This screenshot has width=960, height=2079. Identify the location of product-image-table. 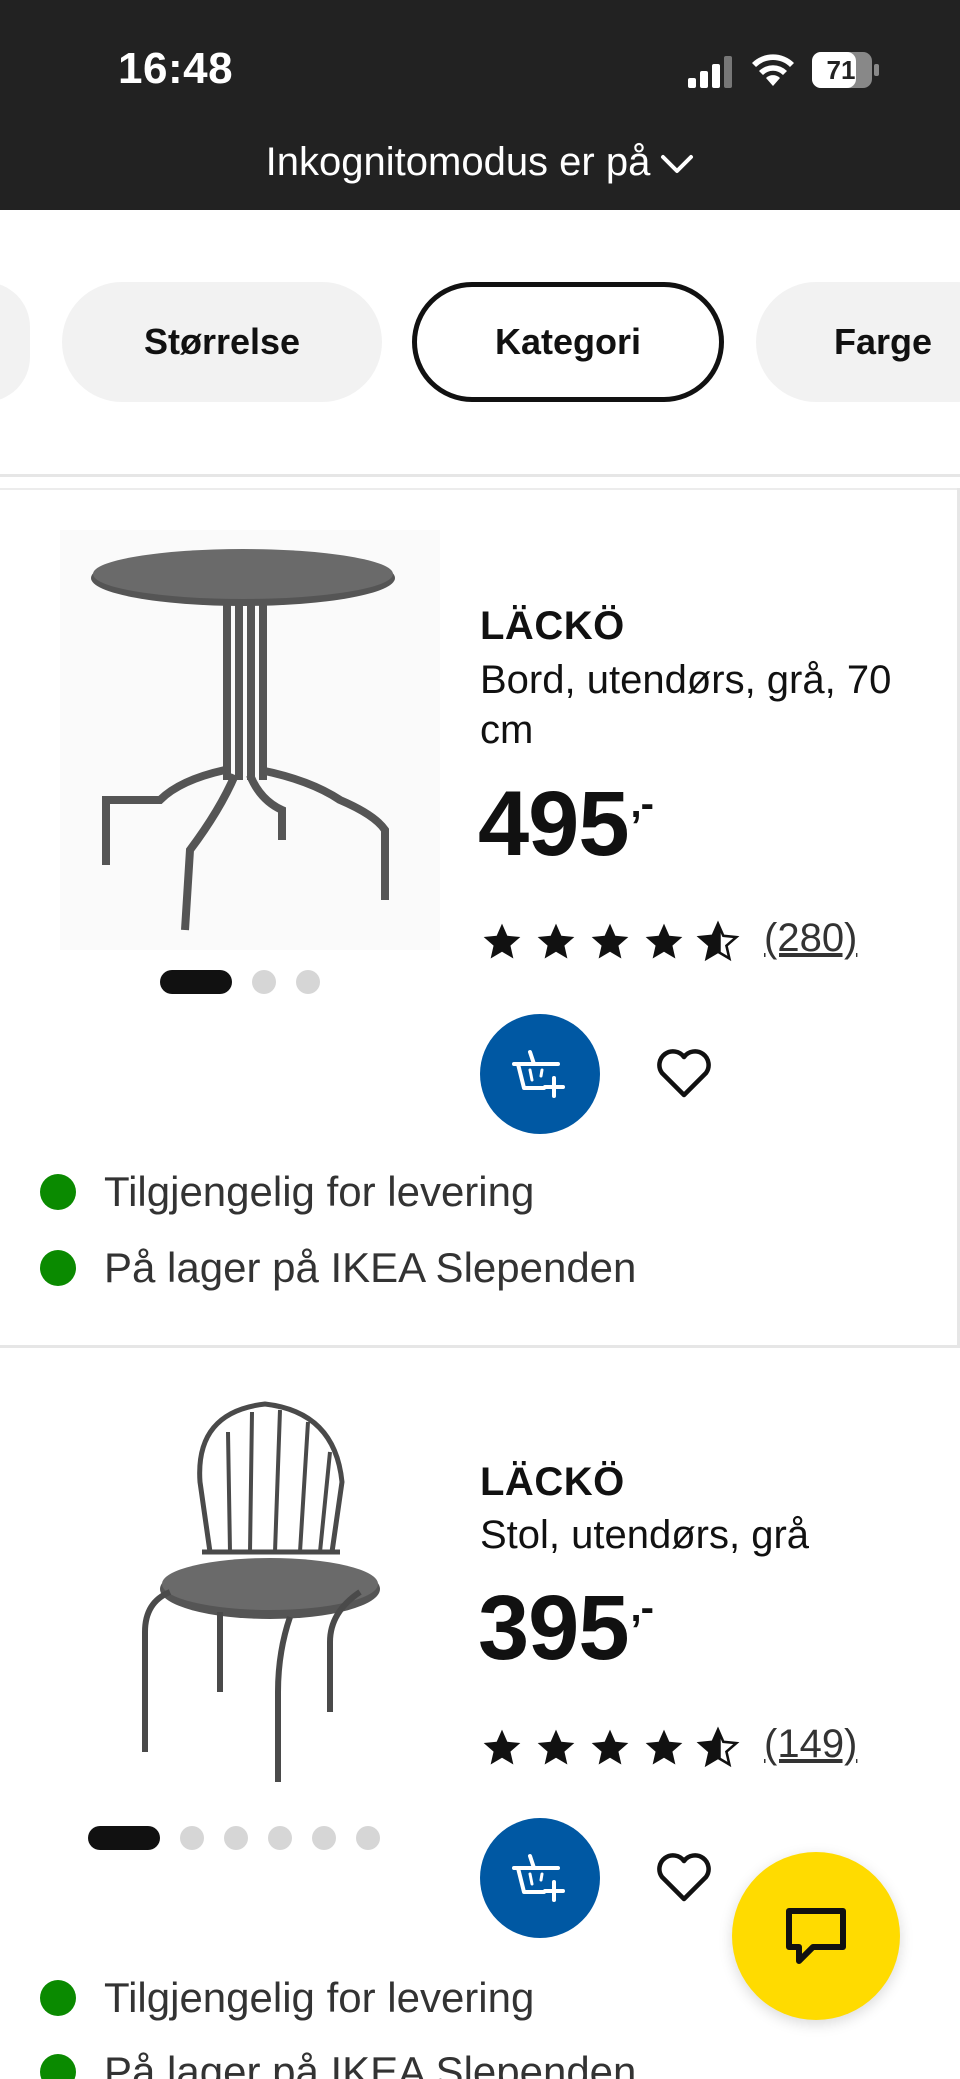
(250, 740).